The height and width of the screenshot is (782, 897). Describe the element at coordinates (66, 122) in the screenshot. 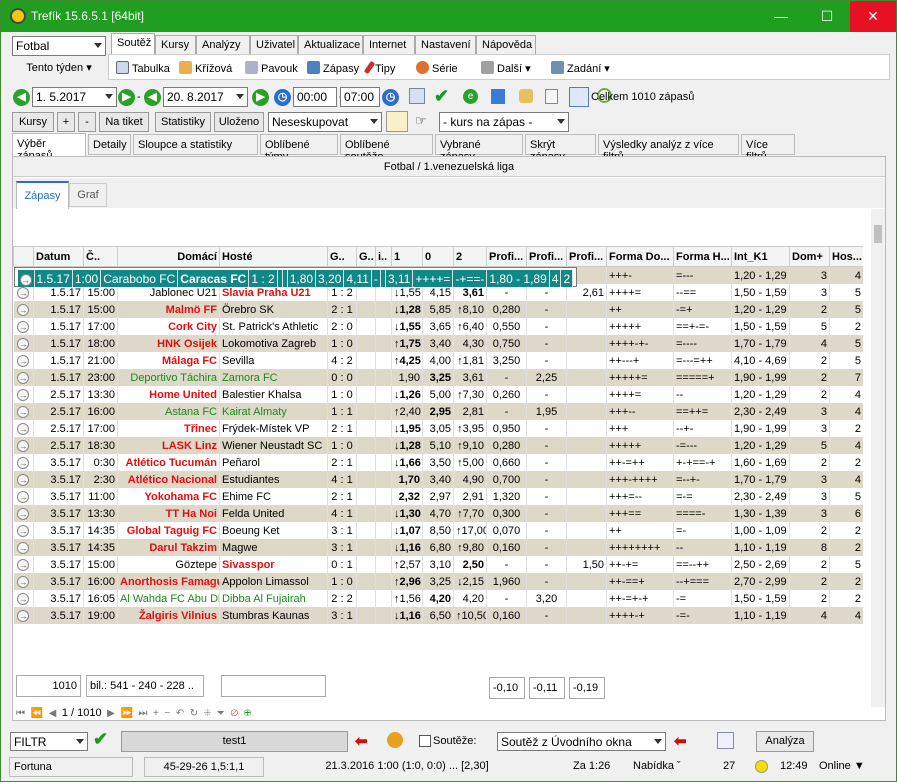

I see `plus-button: +` at that location.